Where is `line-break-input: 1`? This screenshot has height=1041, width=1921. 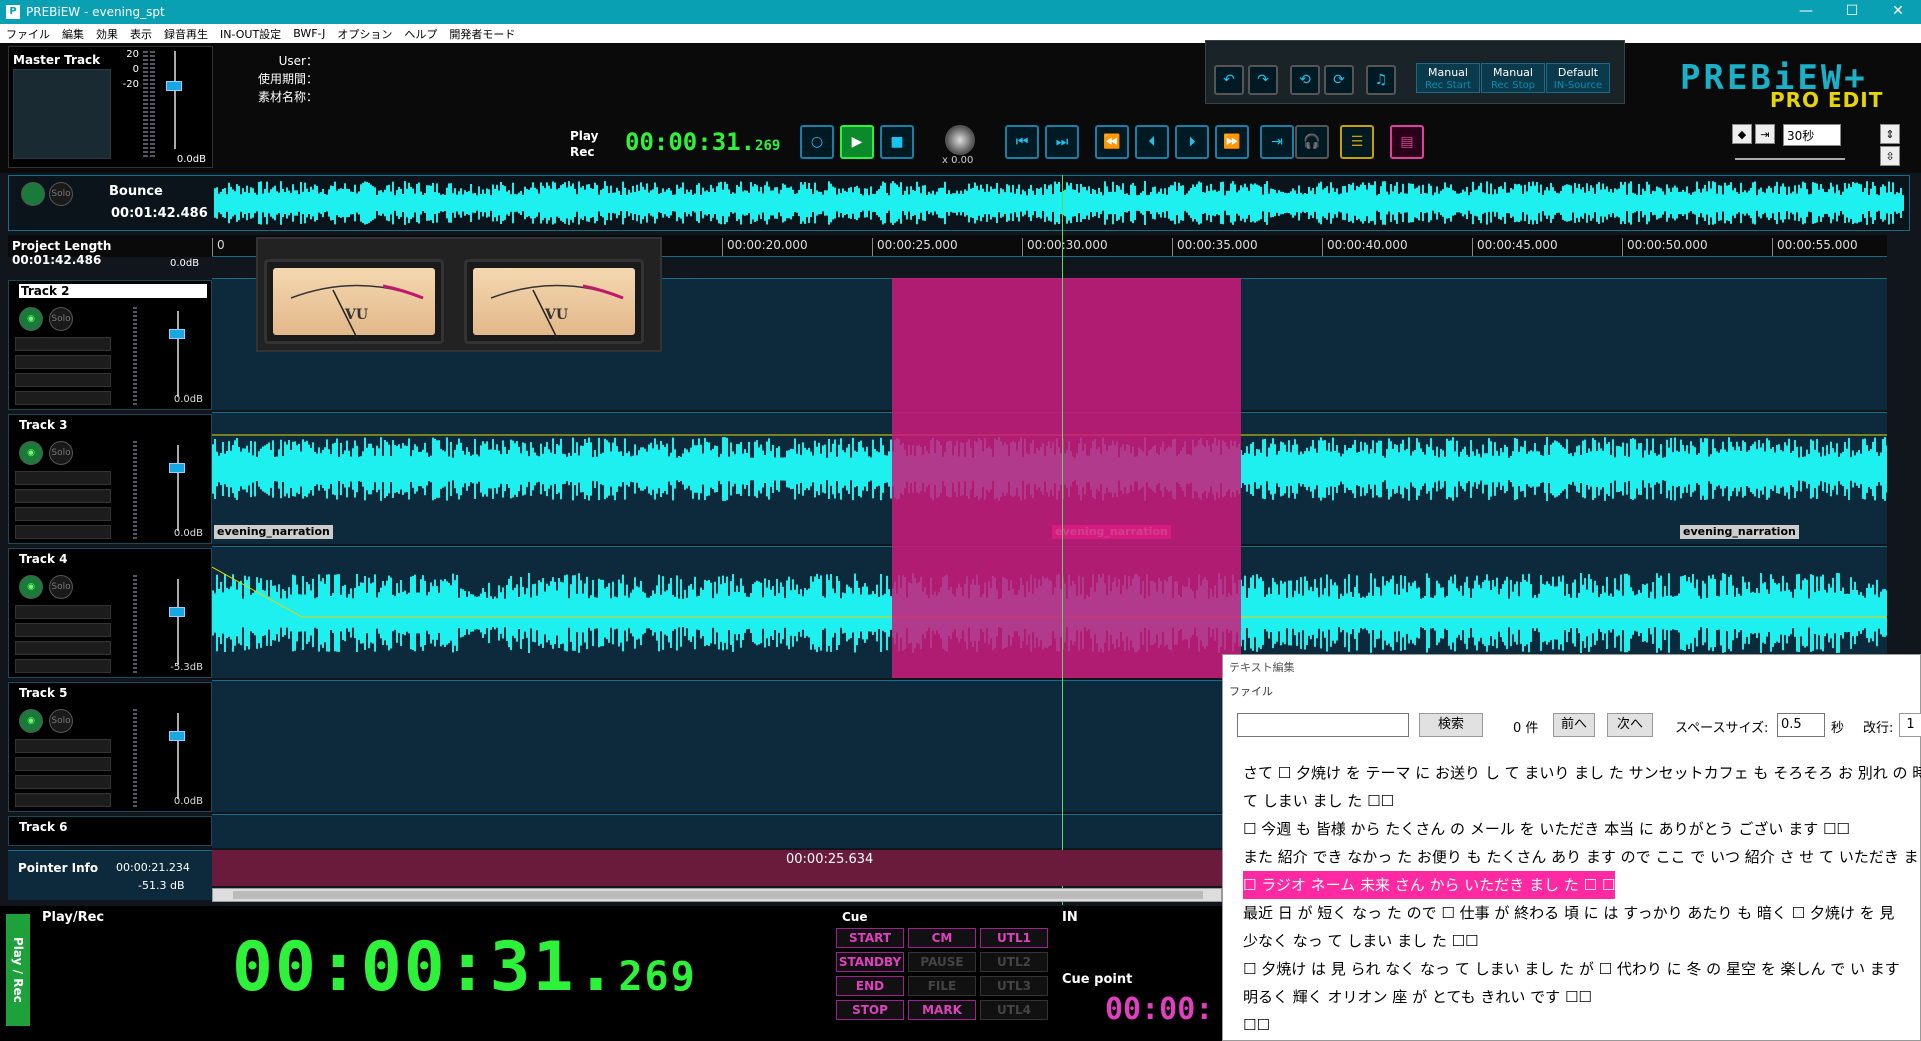 line-break-input: 1 is located at coordinates (1910, 725).